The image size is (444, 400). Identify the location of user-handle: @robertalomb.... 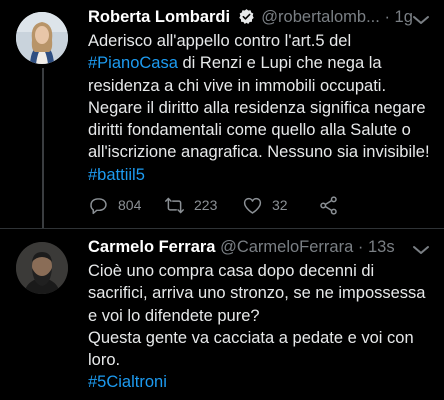
(320, 17).